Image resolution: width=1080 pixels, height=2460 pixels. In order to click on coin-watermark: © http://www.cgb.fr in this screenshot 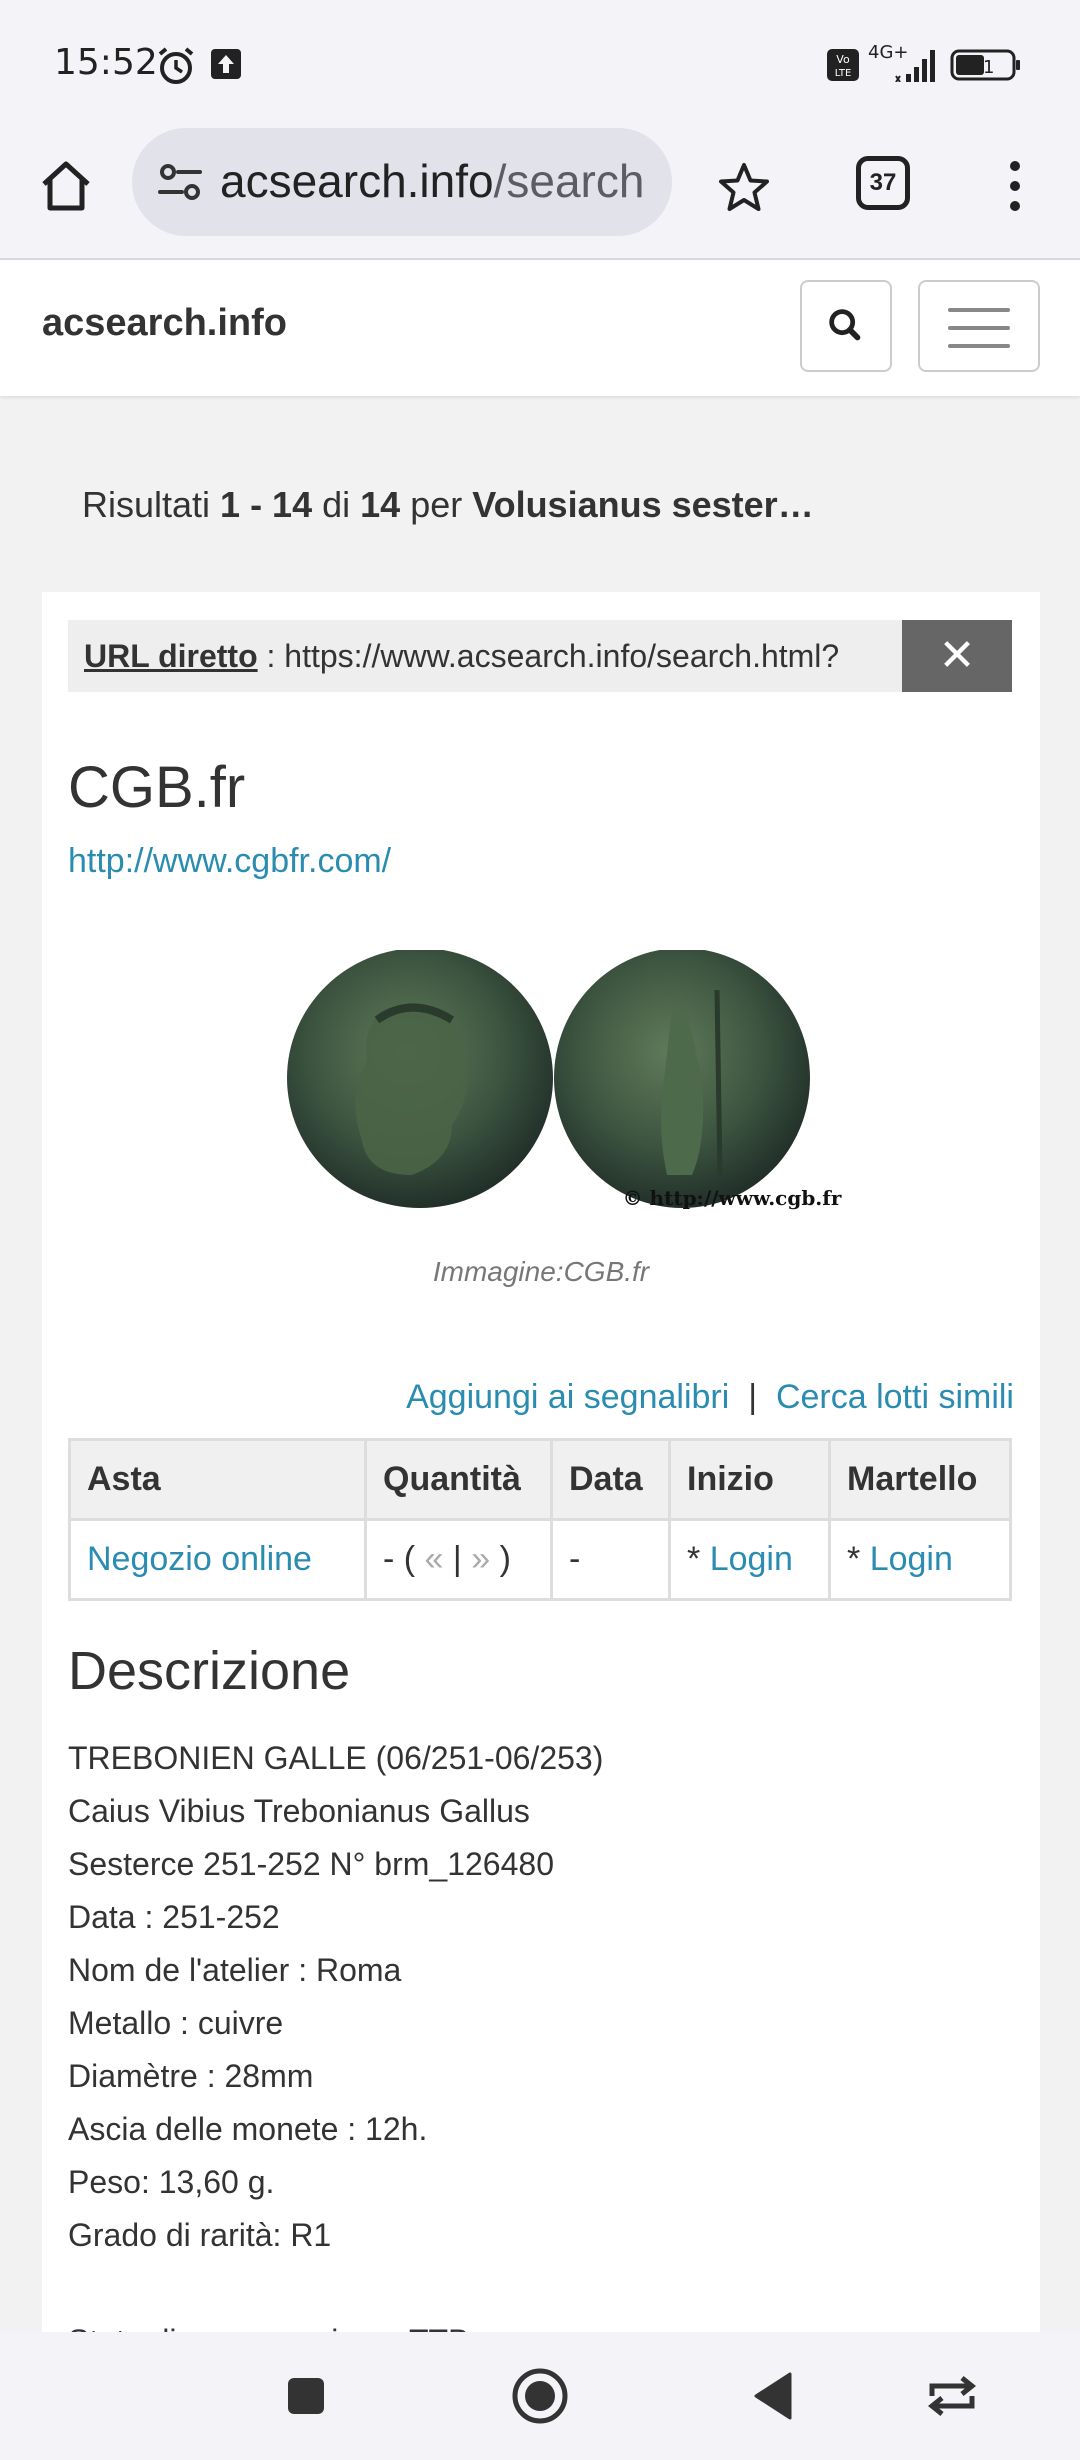, I will do `click(732, 1198)`.